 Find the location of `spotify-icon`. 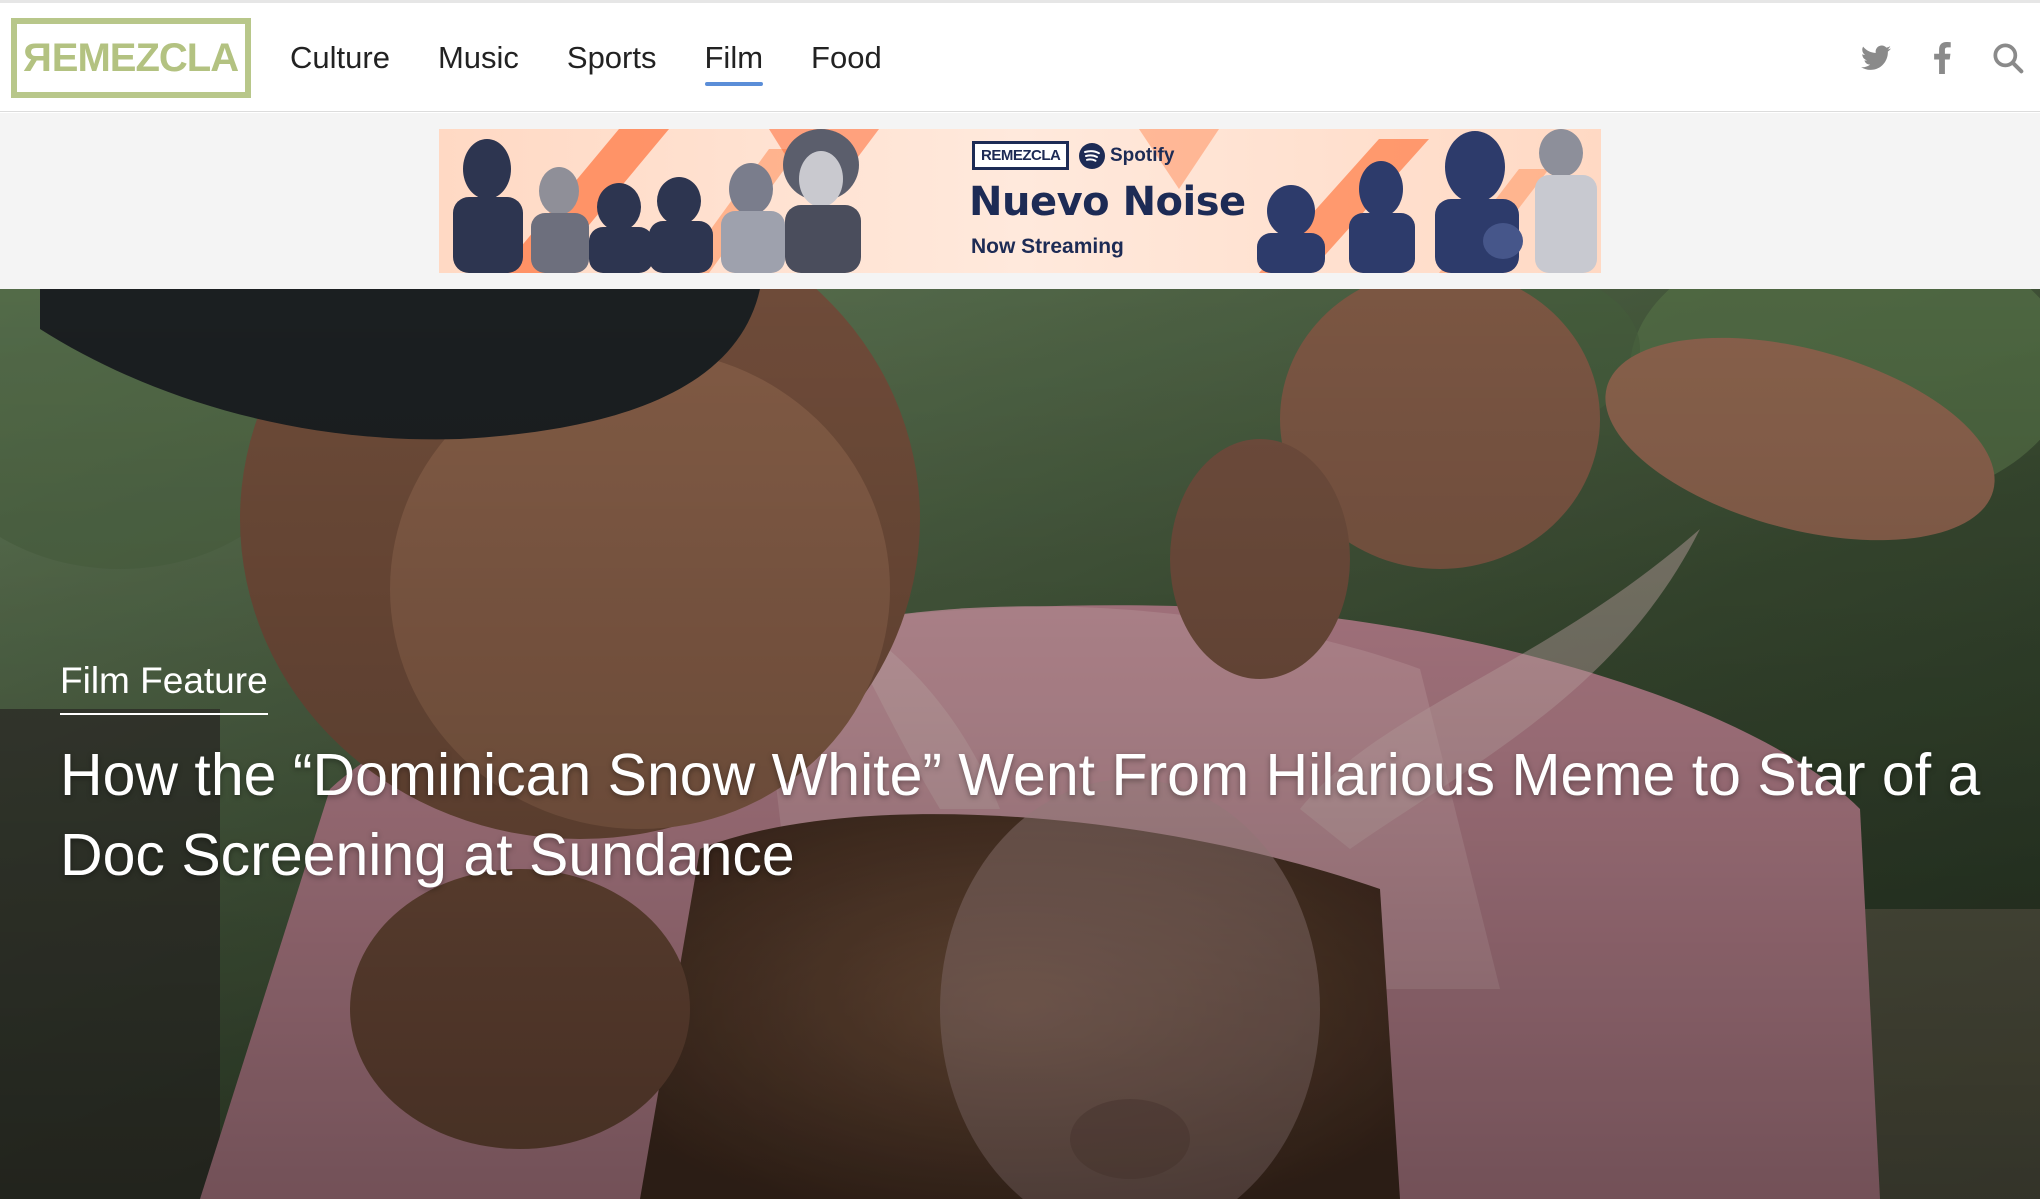

spotify-icon is located at coordinates (1092, 156).